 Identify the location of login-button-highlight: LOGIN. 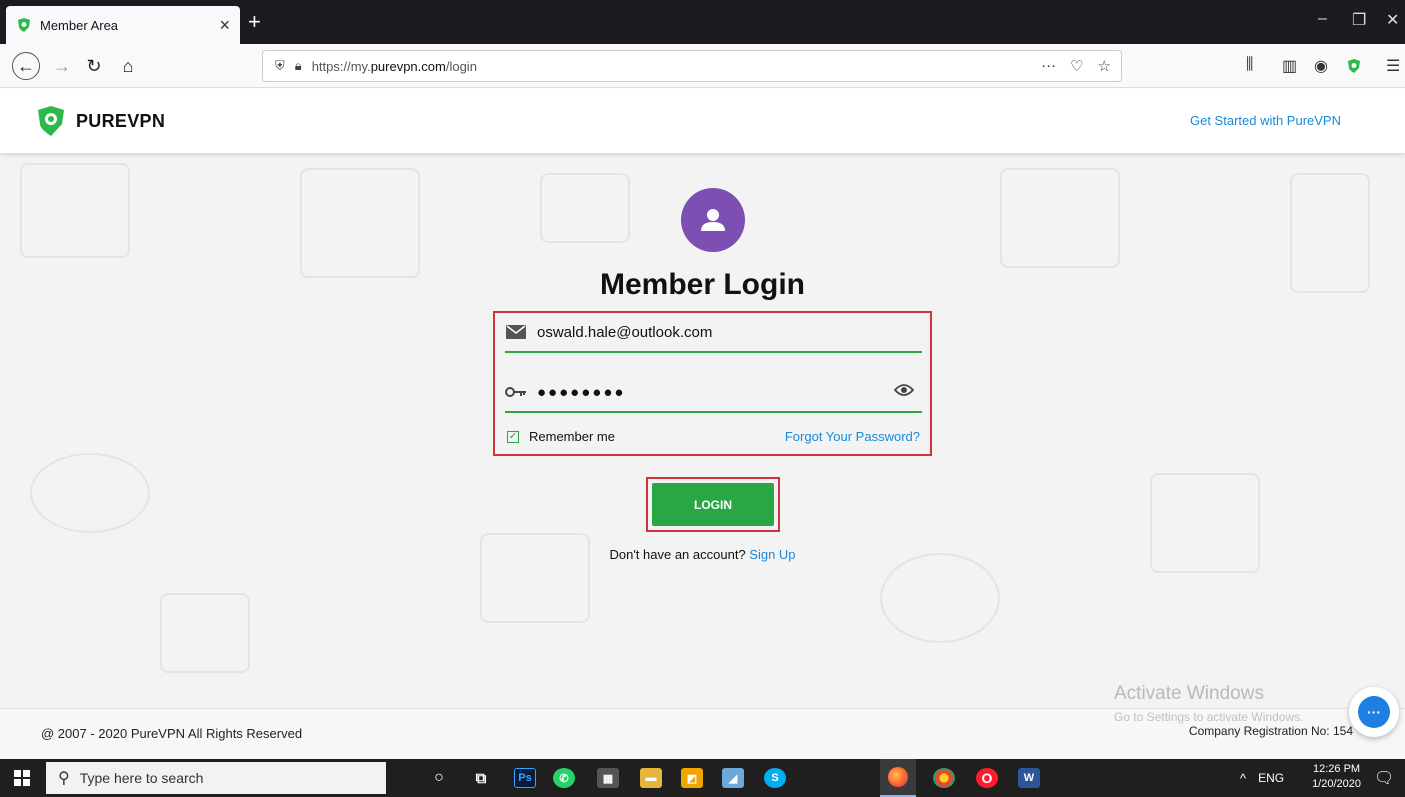
(713, 504).